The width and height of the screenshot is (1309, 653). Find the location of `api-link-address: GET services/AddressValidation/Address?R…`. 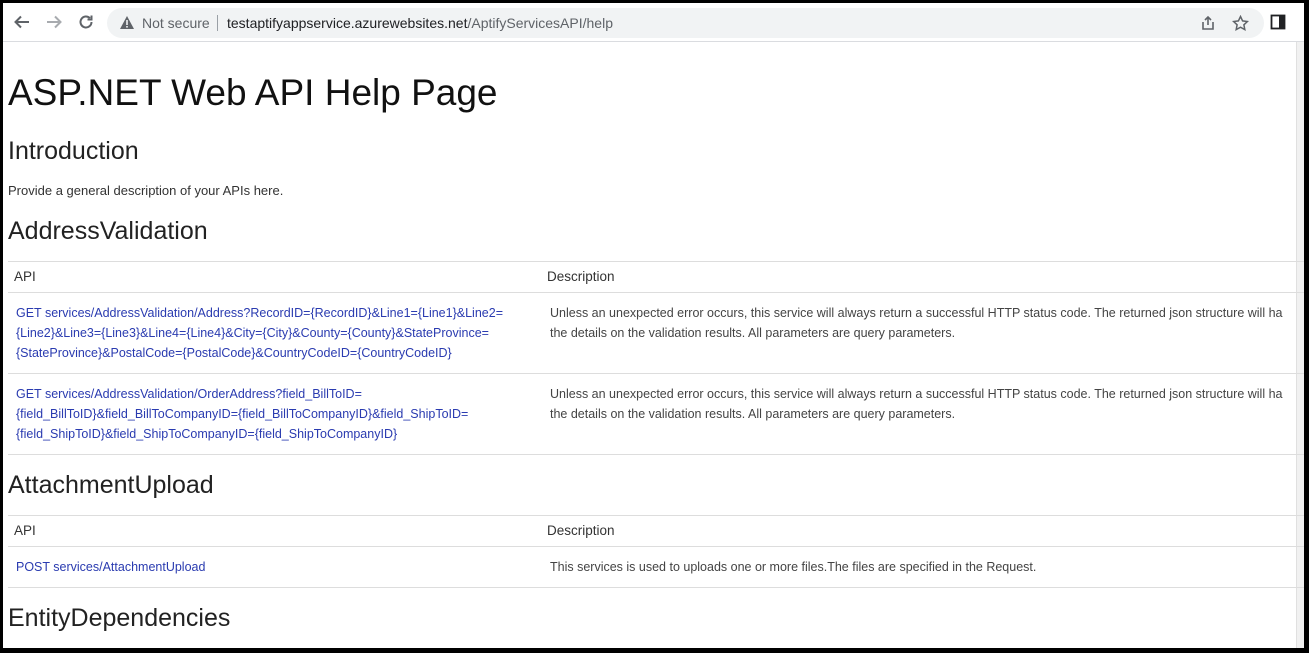

api-link-address: GET services/AddressValidation/Address?R… is located at coordinates (276, 333).